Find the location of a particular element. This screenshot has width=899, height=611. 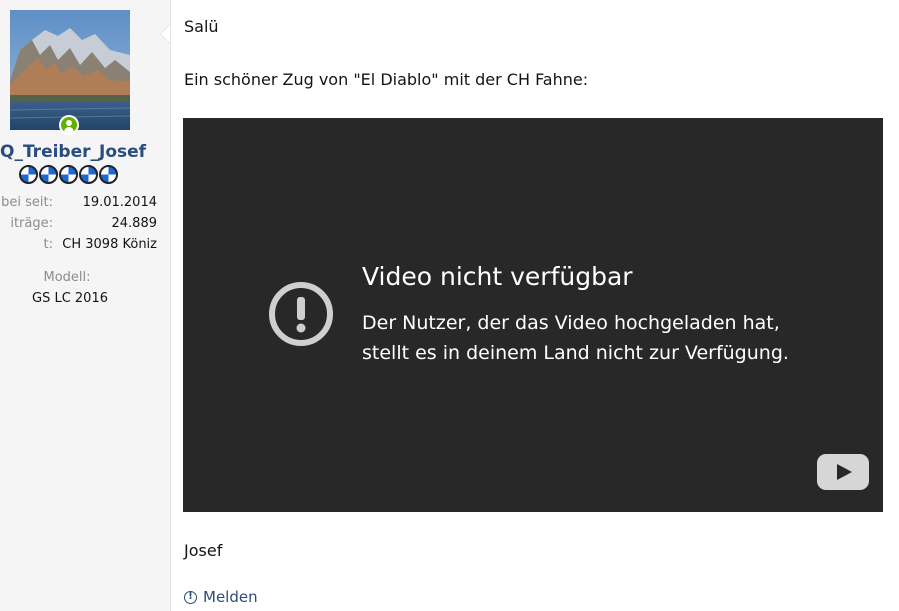

stat-value: CH 3098 Köniz is located at coordinates (109, 244).